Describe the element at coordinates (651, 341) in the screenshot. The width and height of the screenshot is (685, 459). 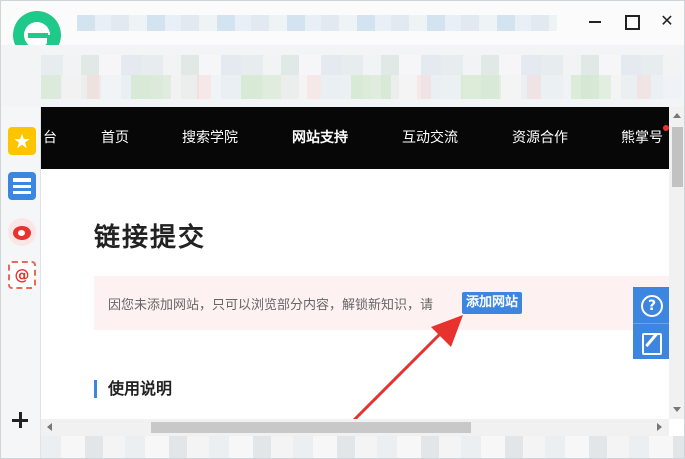
I see `feedback-icon` at that location.